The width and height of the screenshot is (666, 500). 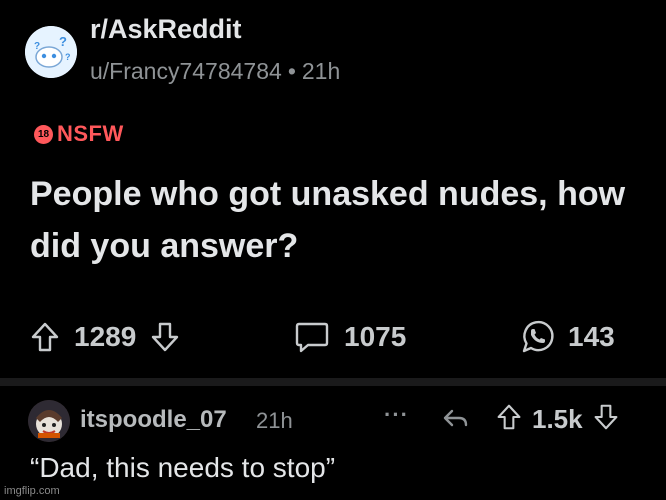 I want to click on post-meta: u/Francy74784784 • 21h, so click(x=215, y=71).